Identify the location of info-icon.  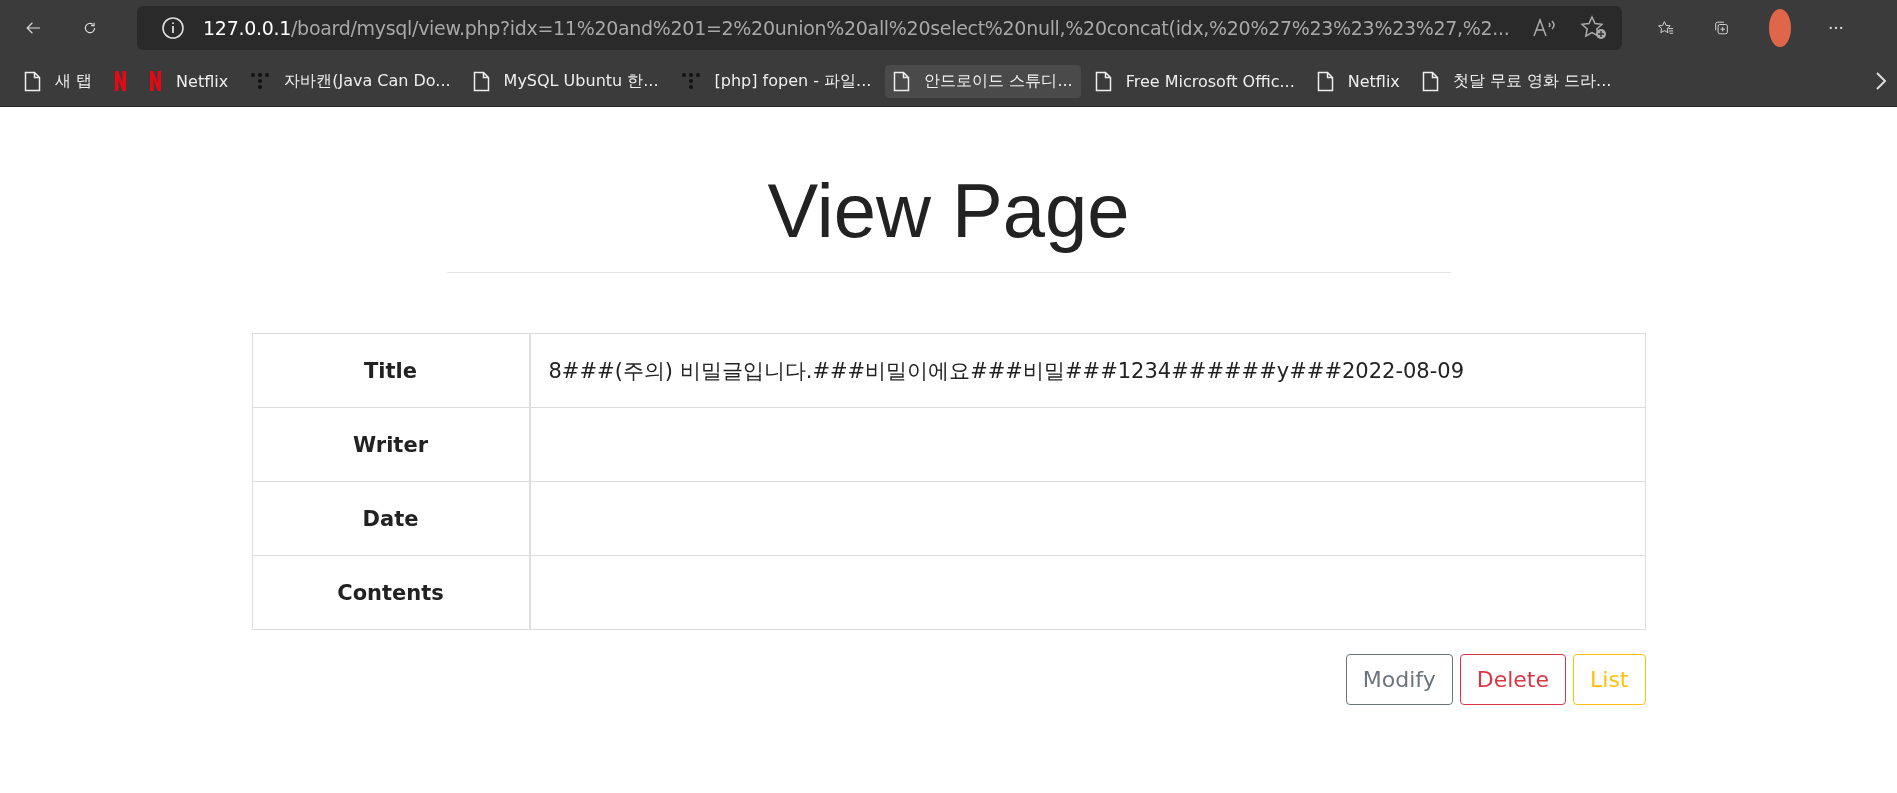
(173, 28).